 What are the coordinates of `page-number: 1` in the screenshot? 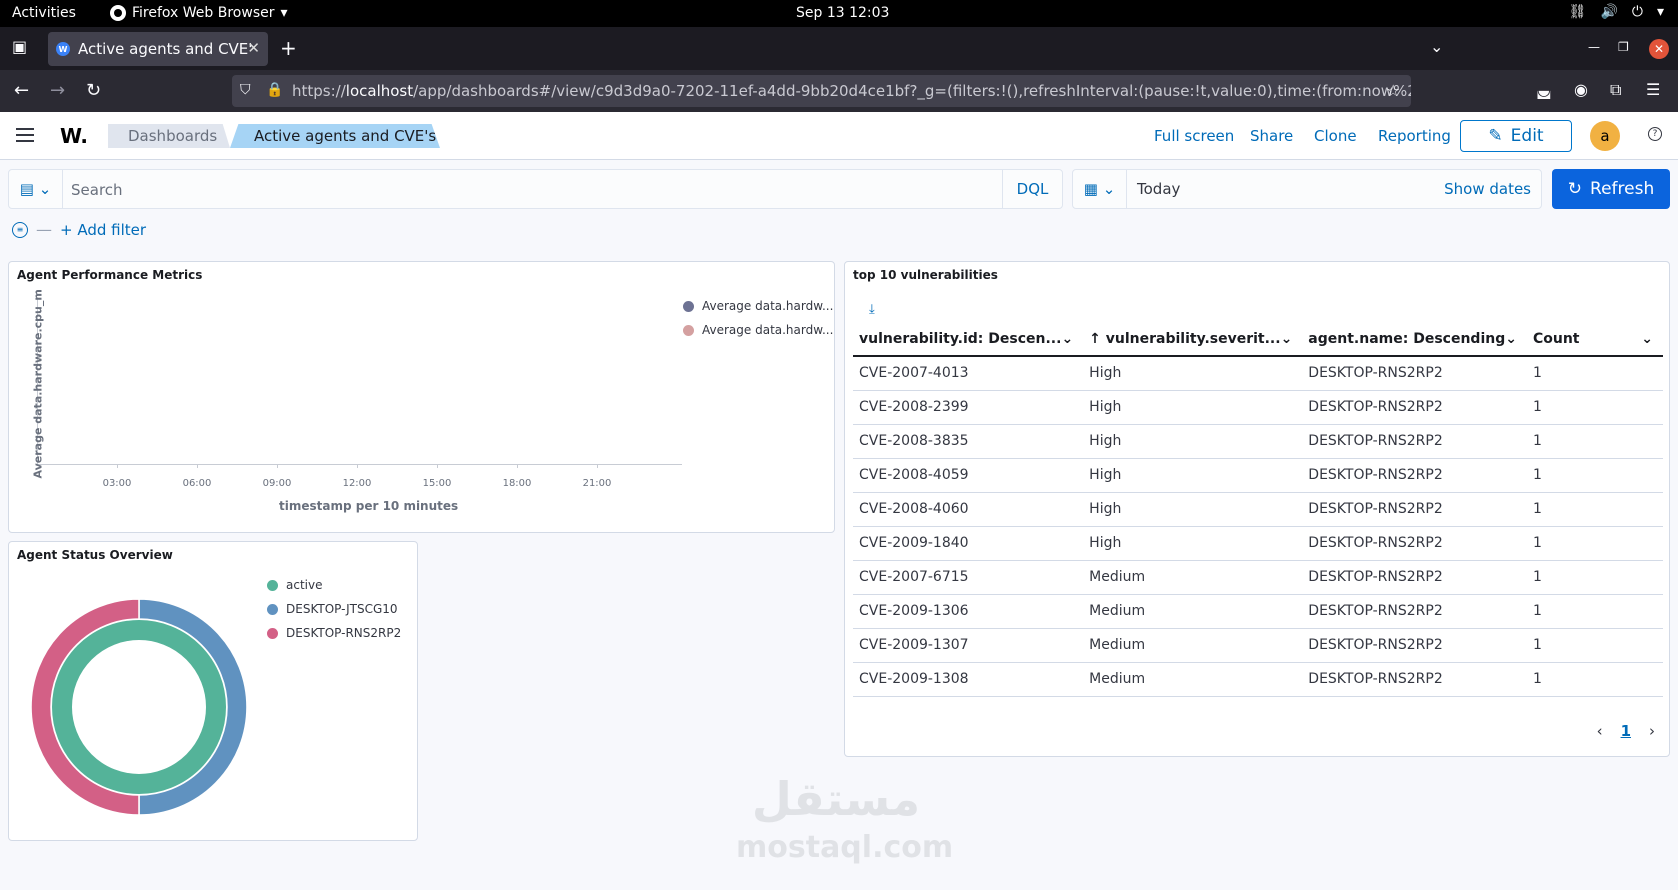 It's located at (1626, 731).